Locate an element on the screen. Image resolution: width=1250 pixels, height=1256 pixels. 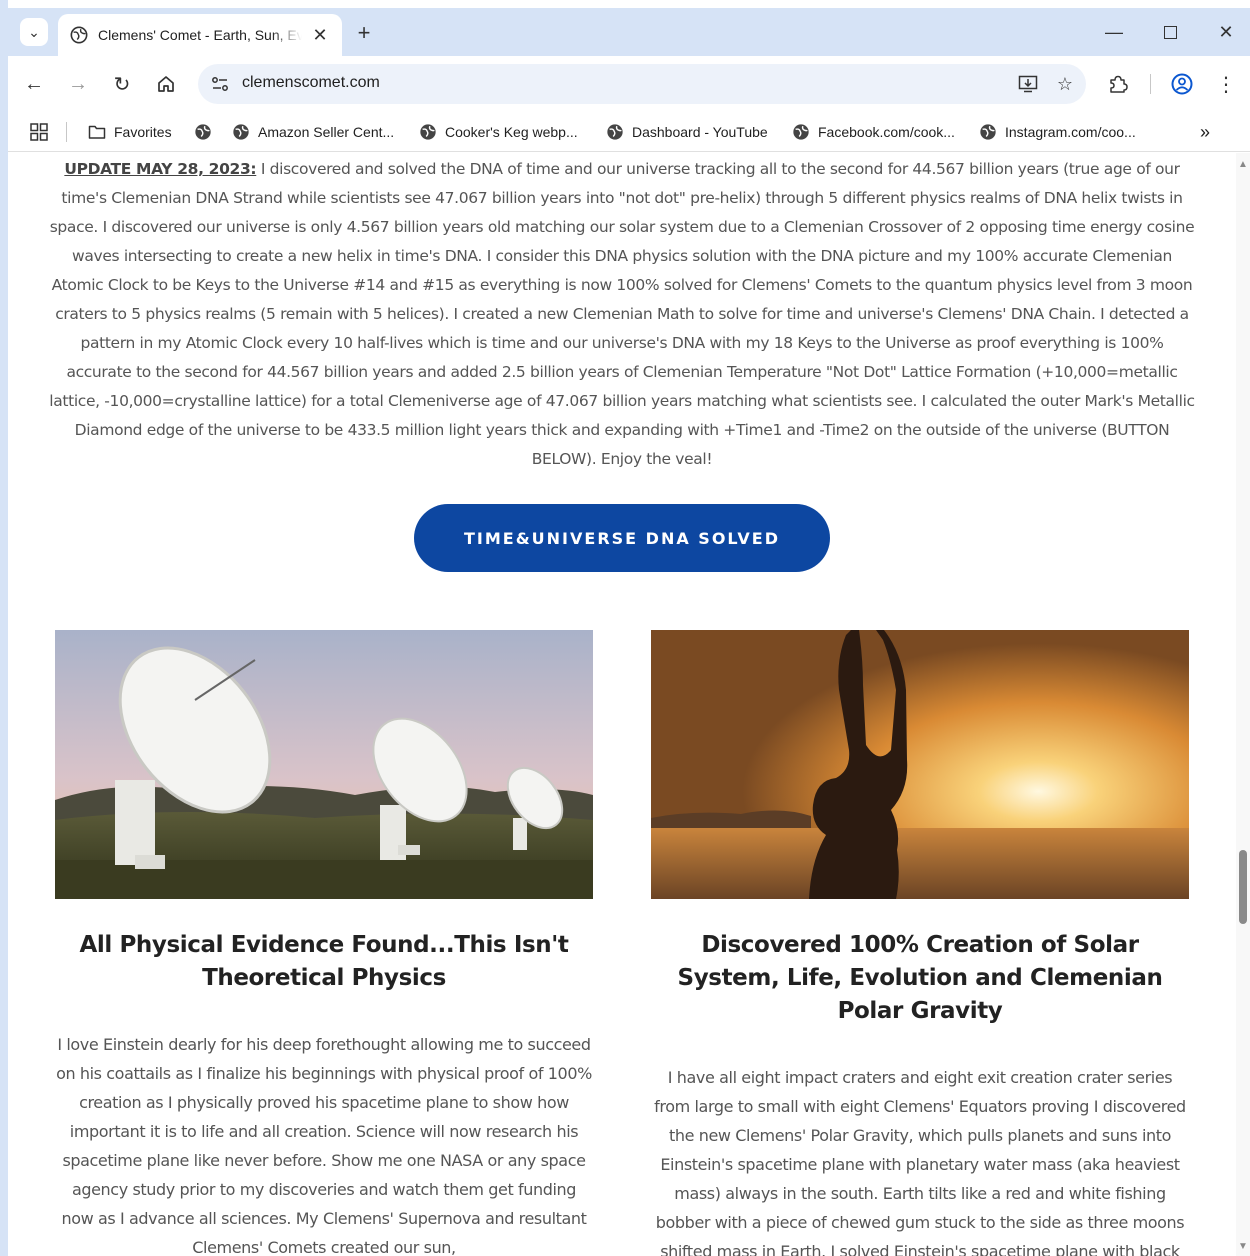
browser-toolbar: ← → ↻ clemenscomet.com ☆ ⋮ is located at coordinates (629, 84).